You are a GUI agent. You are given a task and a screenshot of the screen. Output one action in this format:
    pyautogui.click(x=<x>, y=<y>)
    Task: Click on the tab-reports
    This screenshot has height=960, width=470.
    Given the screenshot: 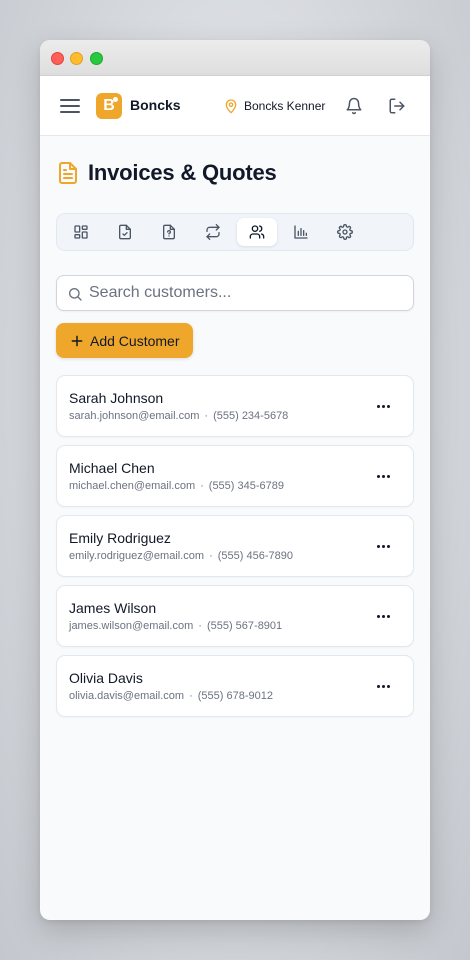 What is the action you would take?
    pyautogui.click(x=301, y=232)
    